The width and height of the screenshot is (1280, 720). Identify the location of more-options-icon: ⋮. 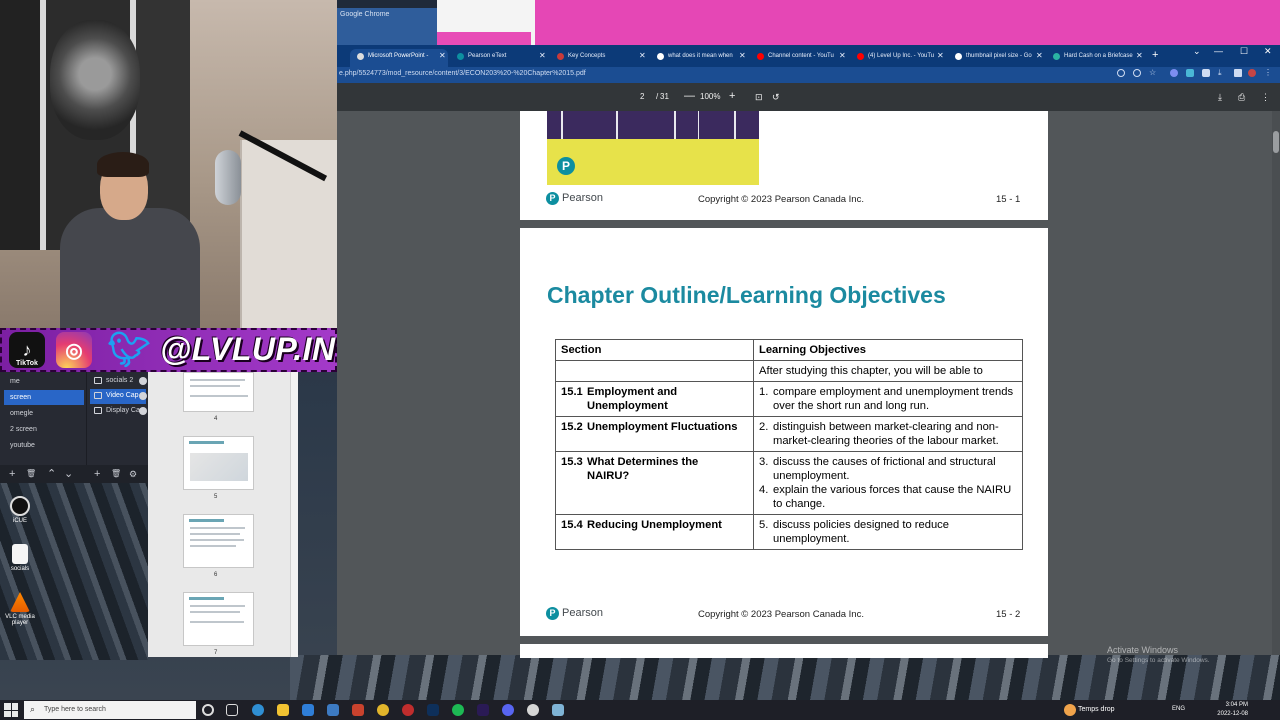
(1265, 97).